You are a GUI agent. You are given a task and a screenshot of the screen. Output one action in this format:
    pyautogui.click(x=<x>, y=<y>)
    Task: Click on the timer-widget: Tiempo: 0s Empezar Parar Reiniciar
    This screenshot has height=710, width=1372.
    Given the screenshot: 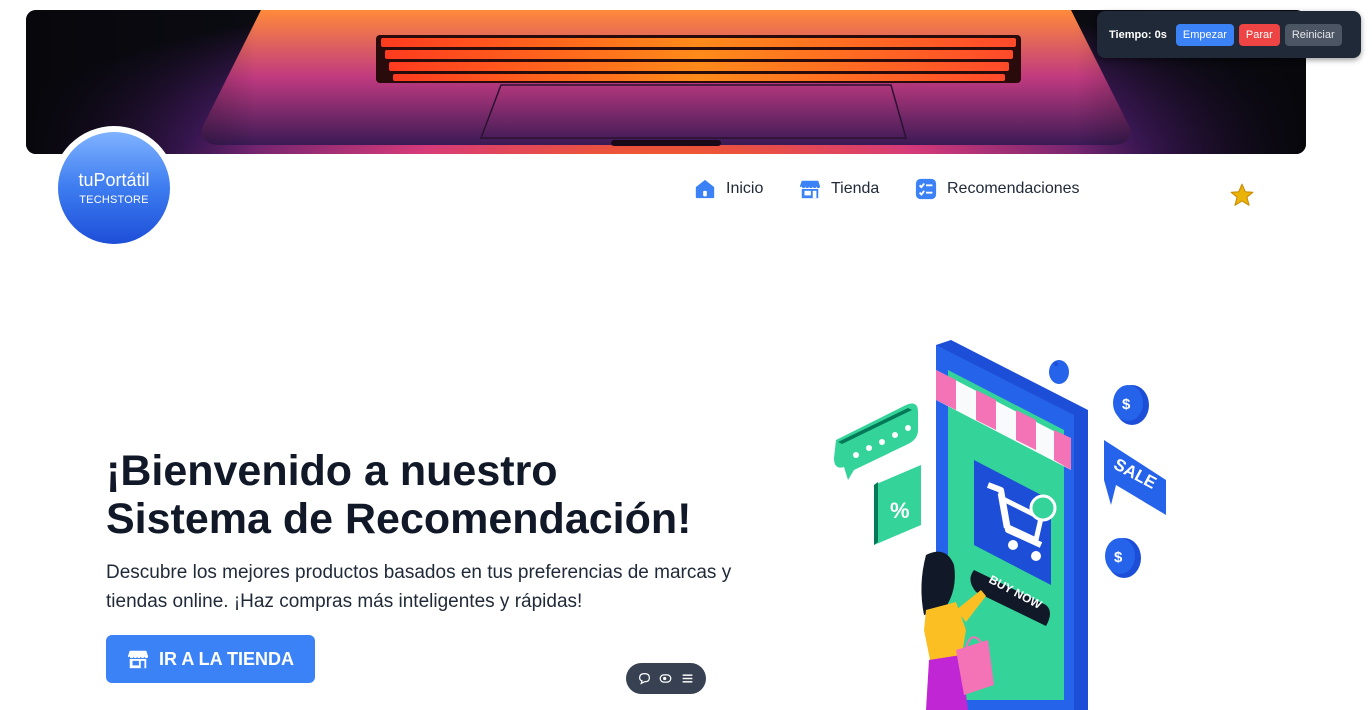 What is the action you would take?
    pyautogui.click(x=1229, y=34)
    